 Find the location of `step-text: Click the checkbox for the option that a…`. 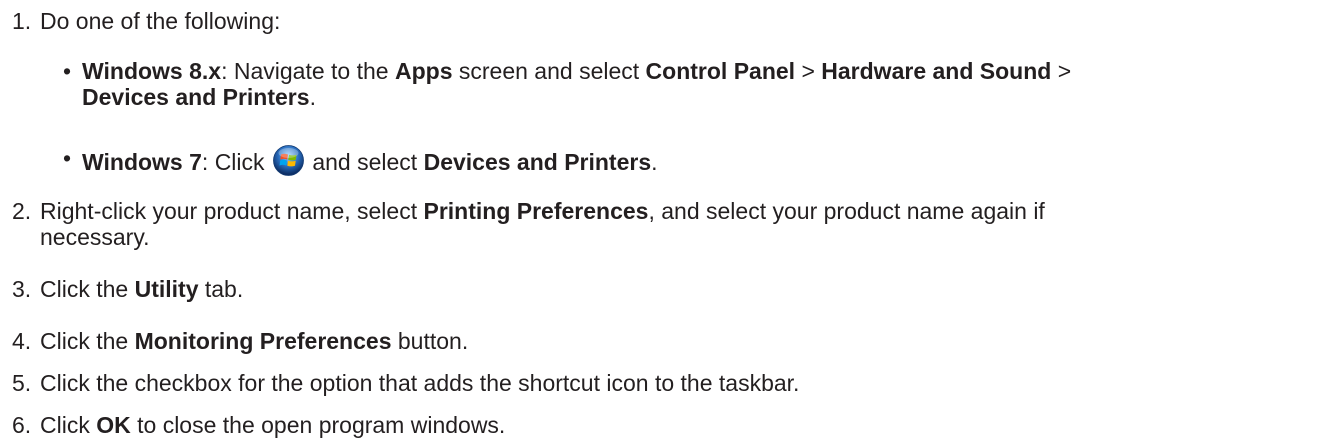

step-text: Click the checkbox for the option that a… is located at coordinates (420, 383).